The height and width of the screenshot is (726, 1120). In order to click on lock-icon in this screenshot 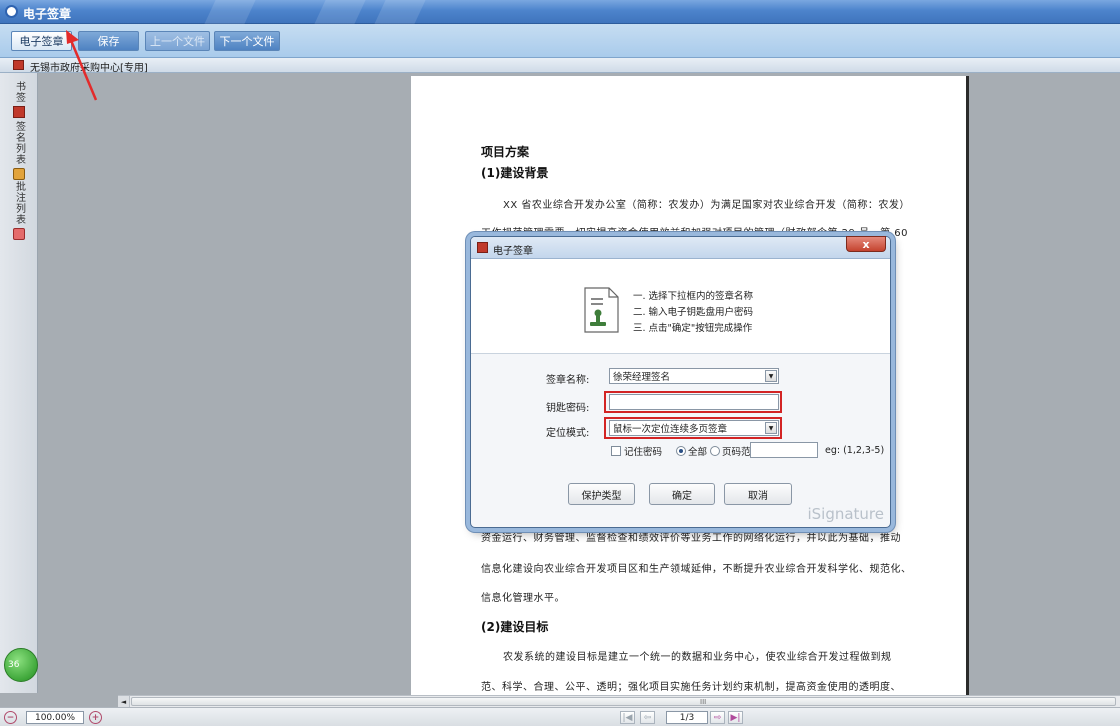, I will do `click(19, 174)`.